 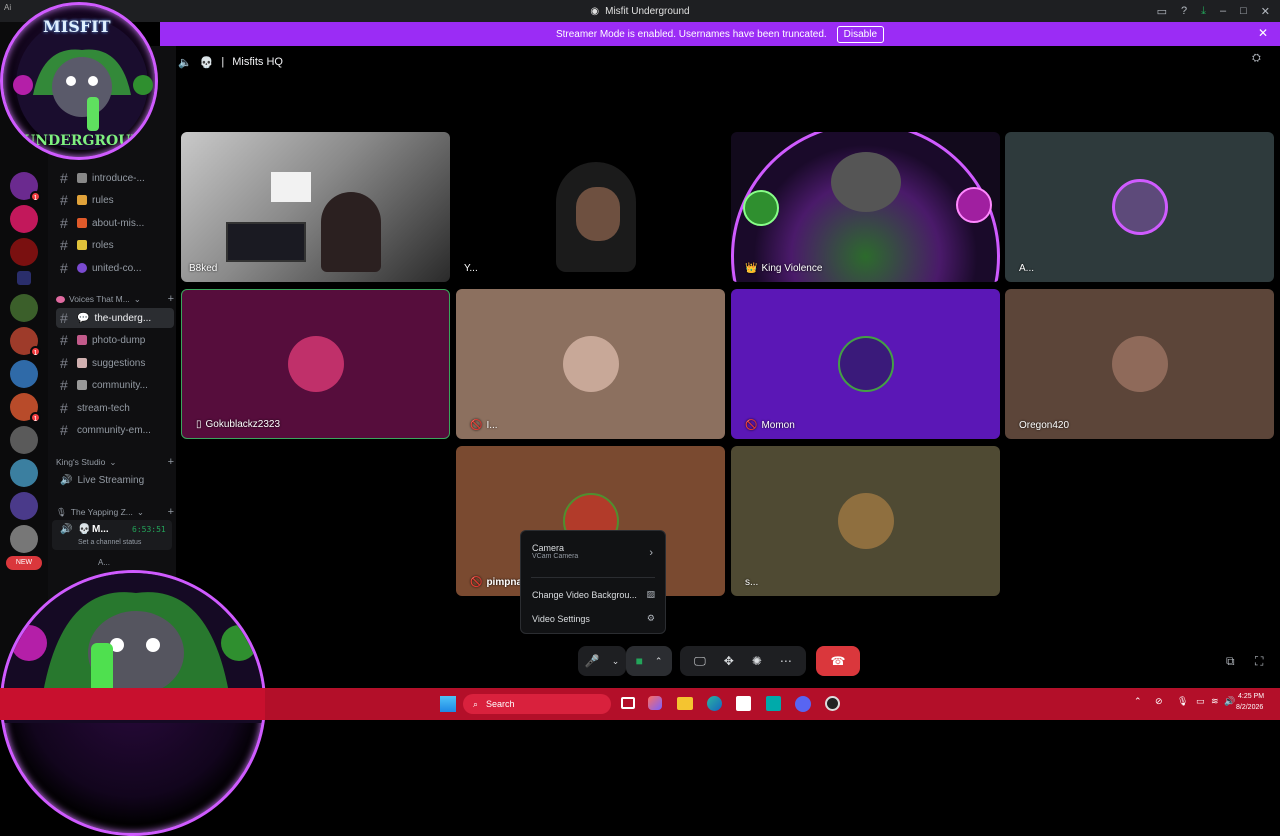 What do you see at coordinates (103, 245) in the screenshot?
I see `channel-label: roles` at bounding box center [103, 245].